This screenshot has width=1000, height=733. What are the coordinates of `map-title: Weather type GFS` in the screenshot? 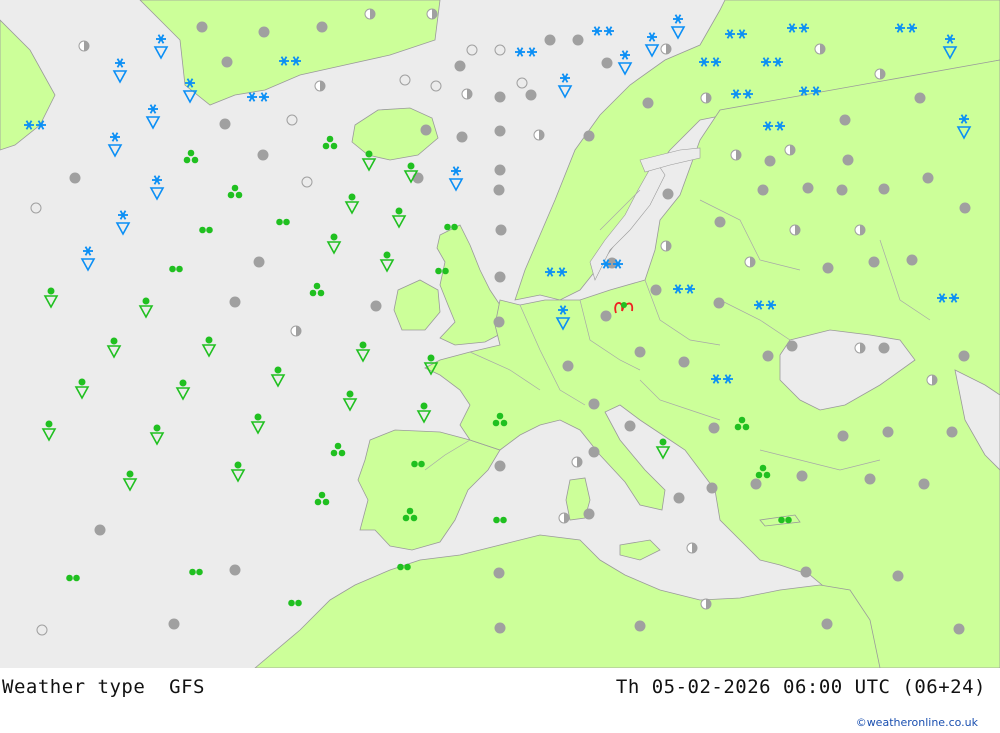 It's located at (103, 687).